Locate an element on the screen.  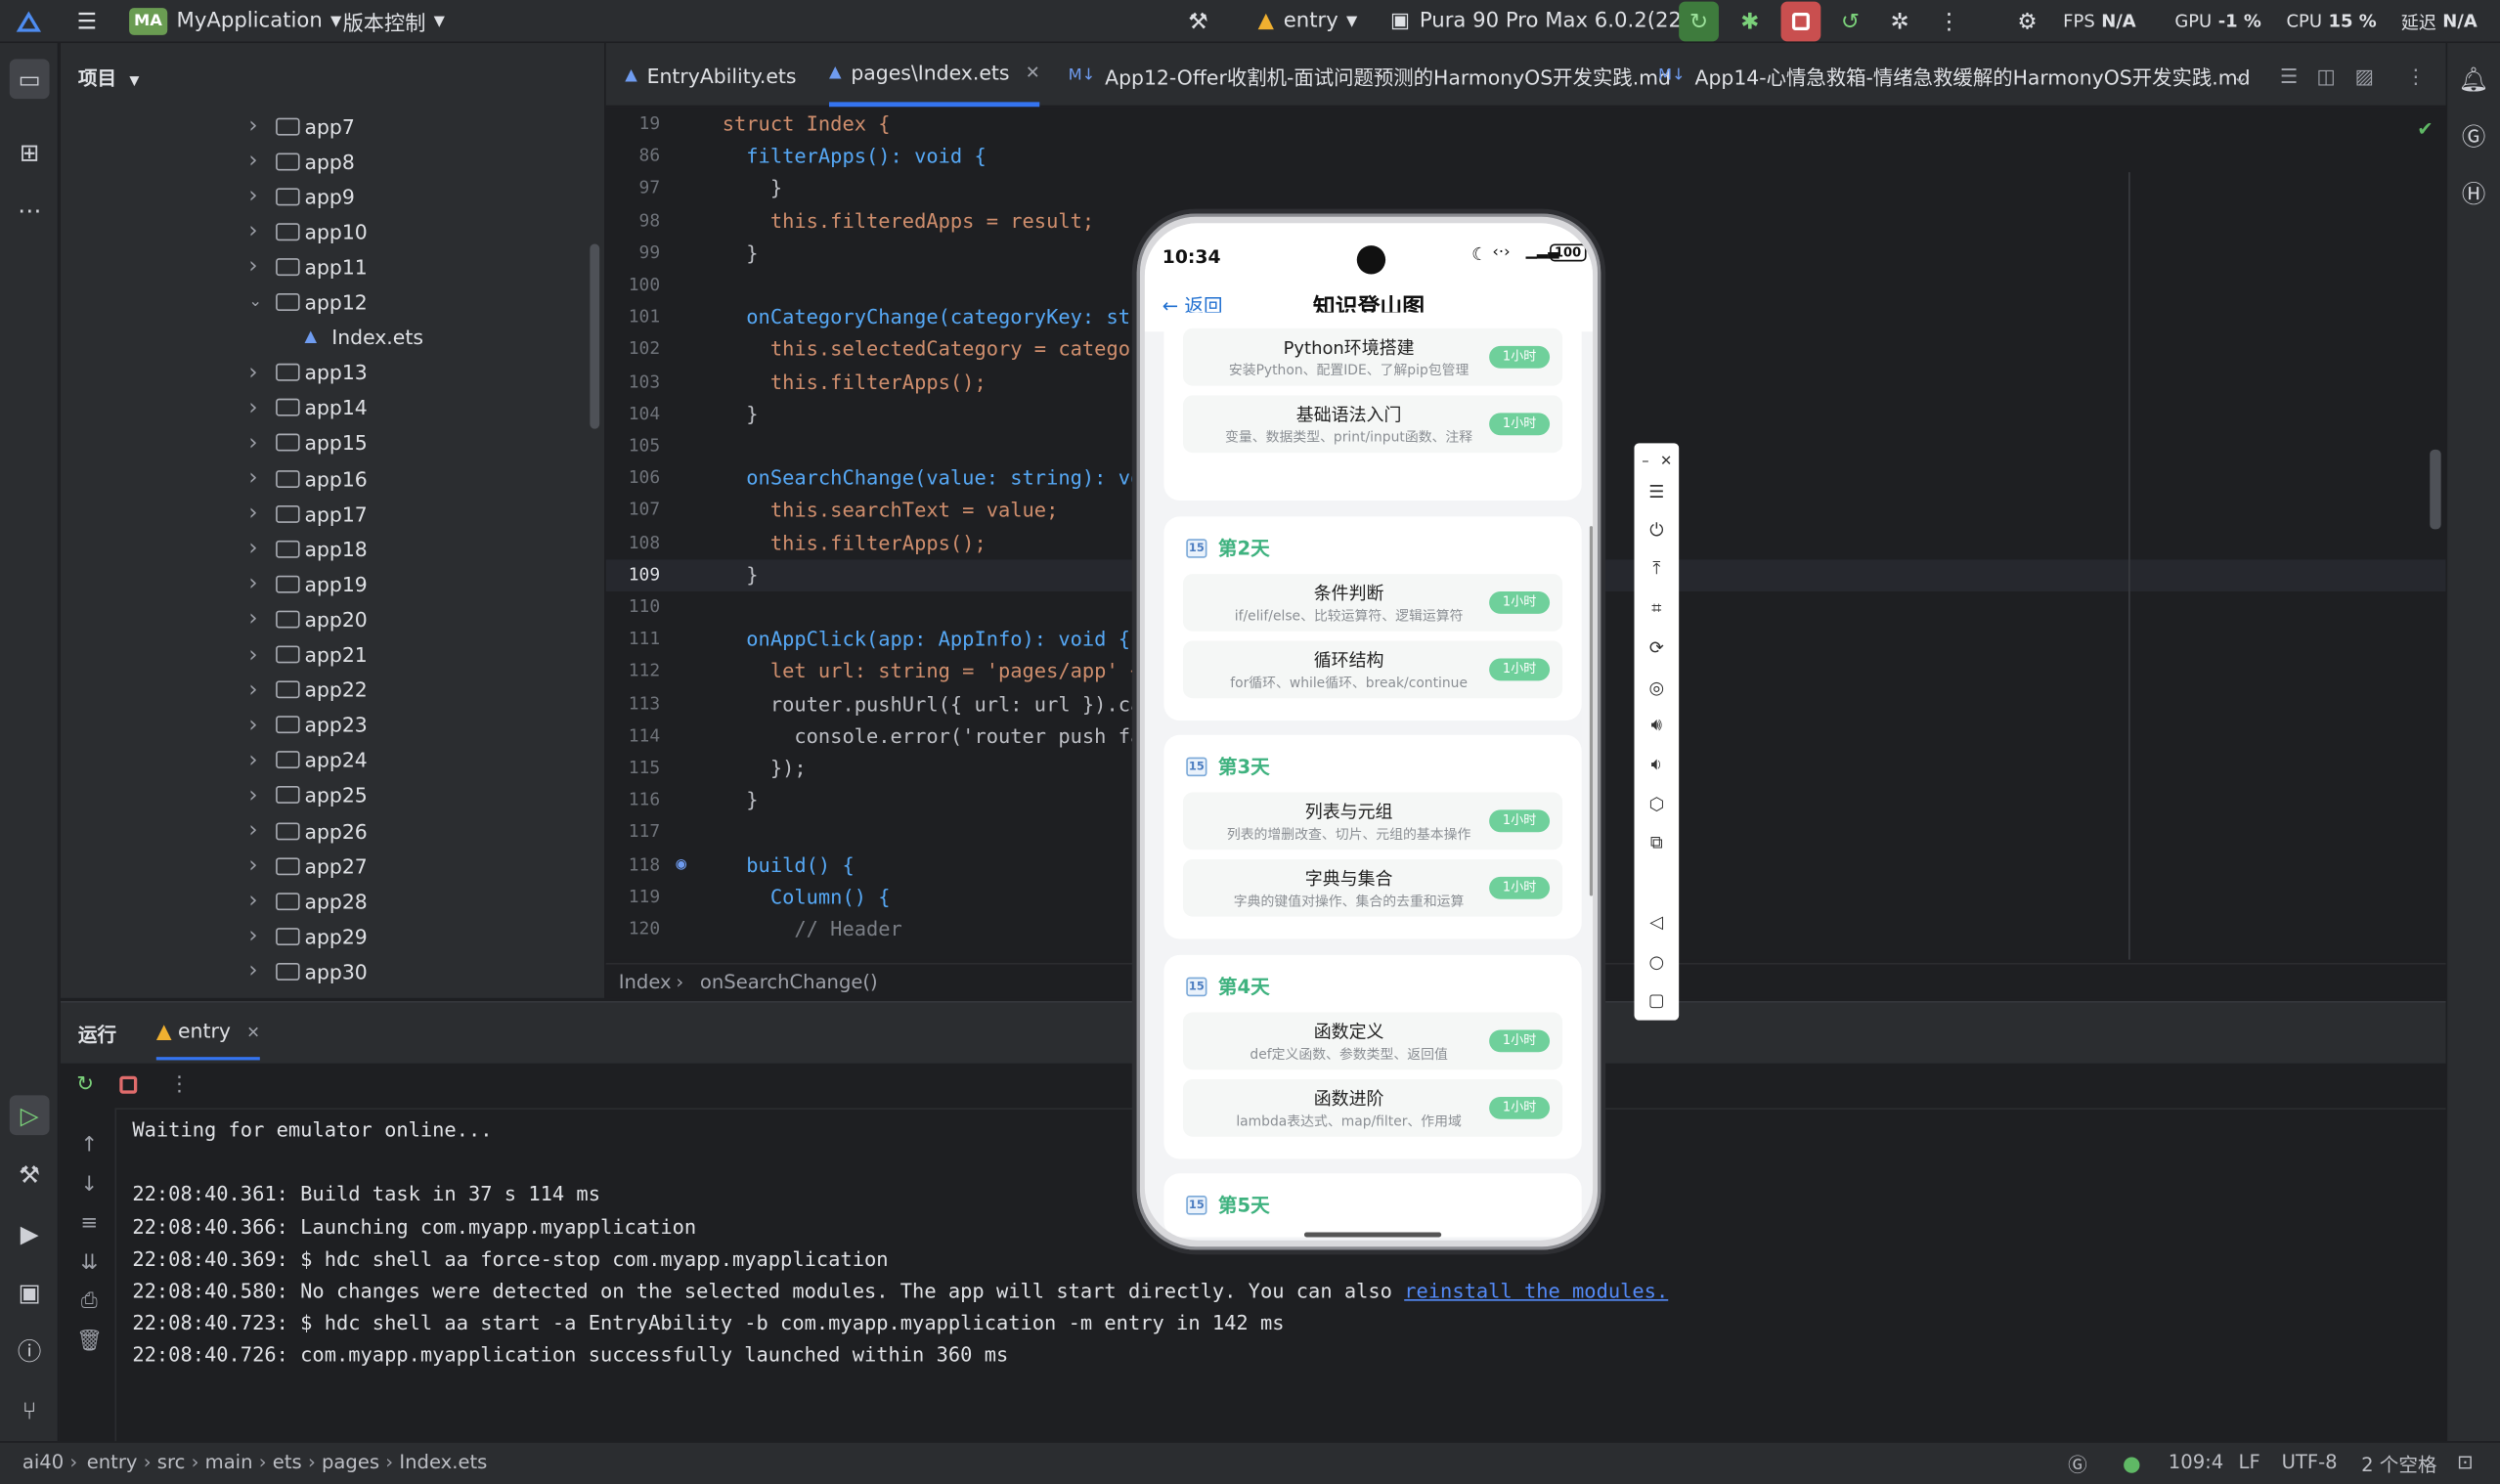
rerun-icon: ↻ is located at coordinates (1699, 21).